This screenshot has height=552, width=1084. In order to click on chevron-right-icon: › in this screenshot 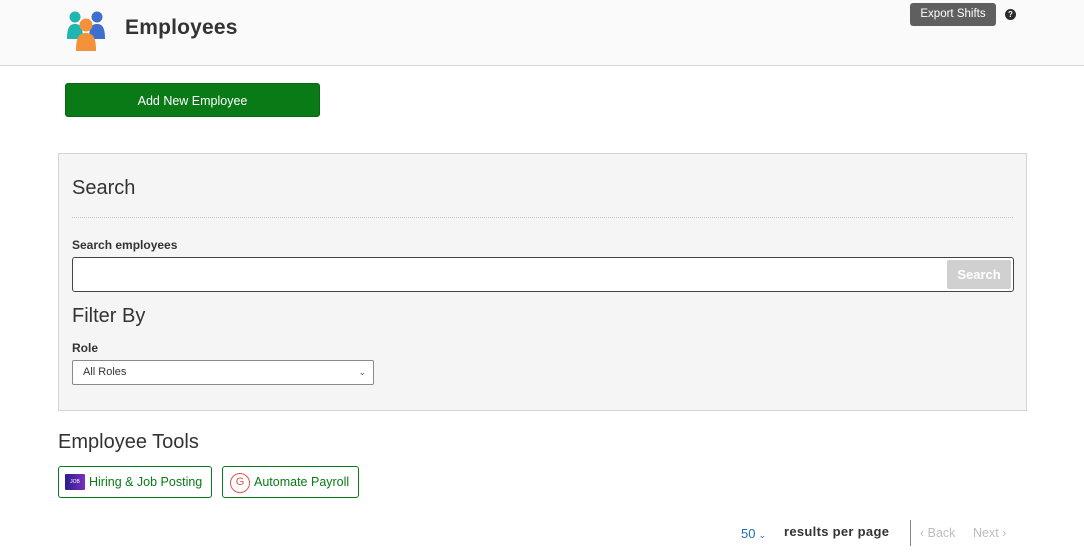, I will do `click(1002, 533)`.